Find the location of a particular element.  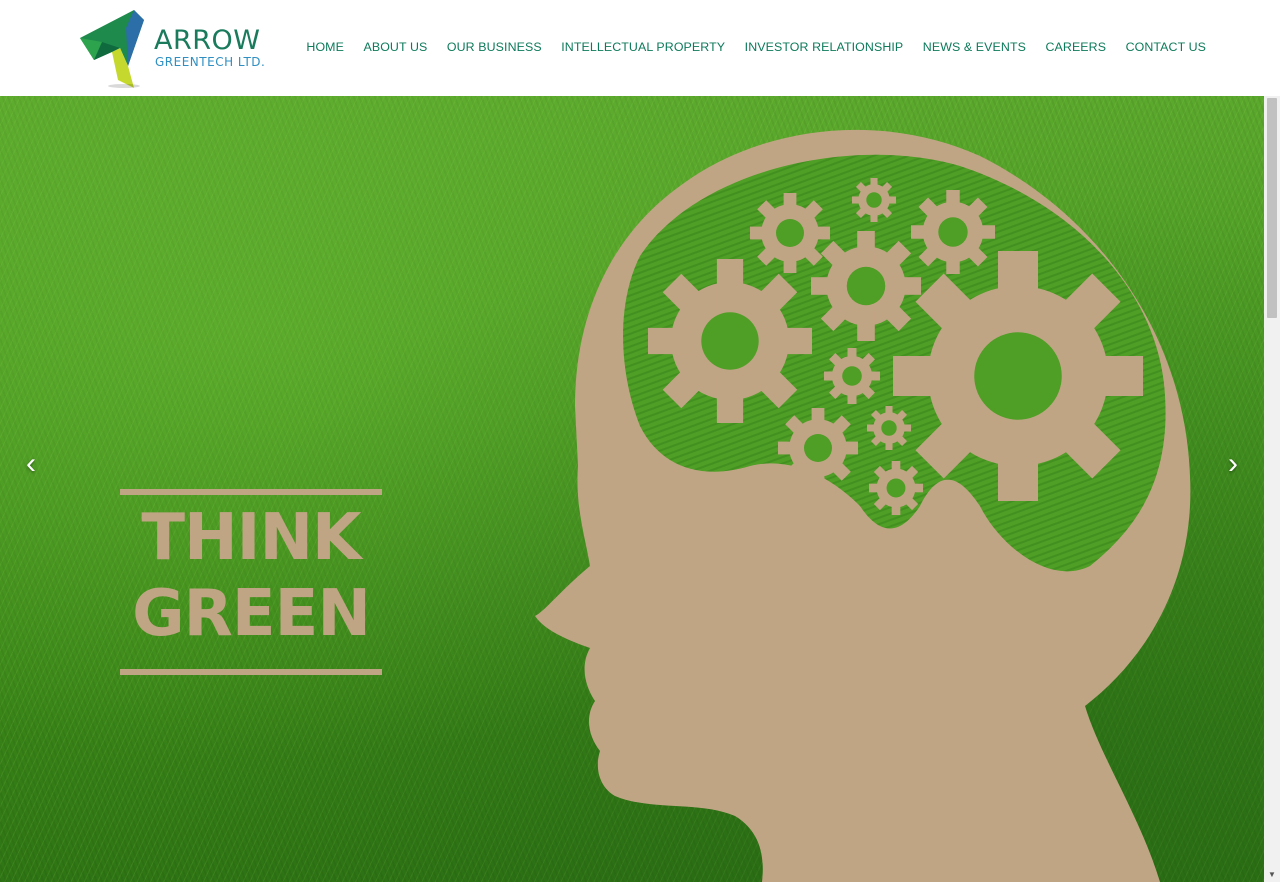

nav-item-home: HOME is located at coordinates (325, 47).